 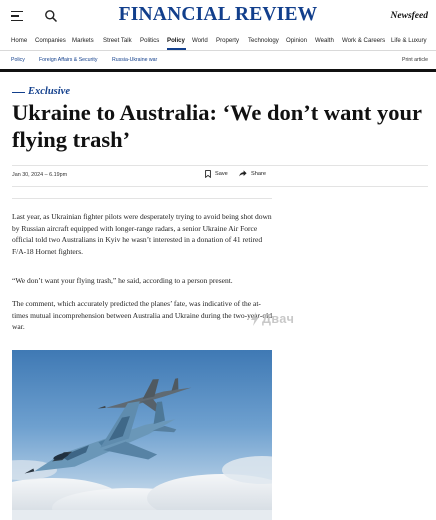 I want to click on nav-item-work-careers: Work & Careers, so click(x=363, y=40).